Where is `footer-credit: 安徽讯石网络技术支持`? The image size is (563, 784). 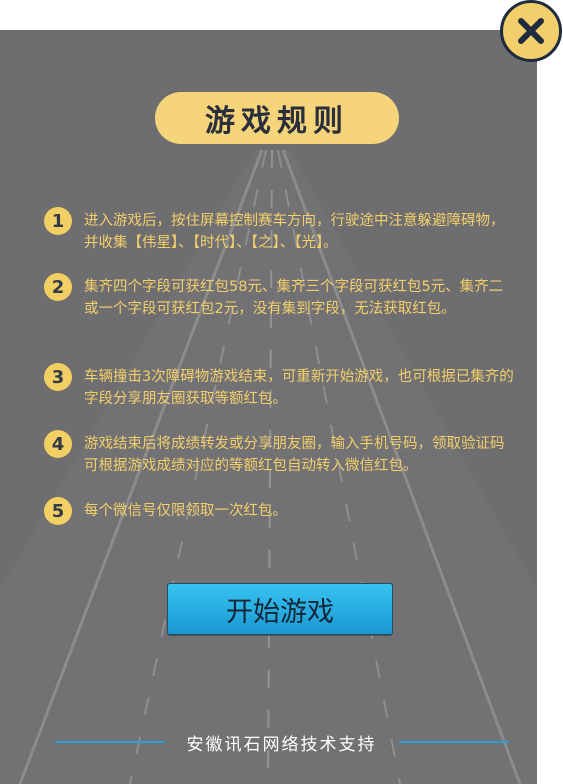 footer-credit: 安徽讯石网络技术支持 is located at coordinates (281, 744).